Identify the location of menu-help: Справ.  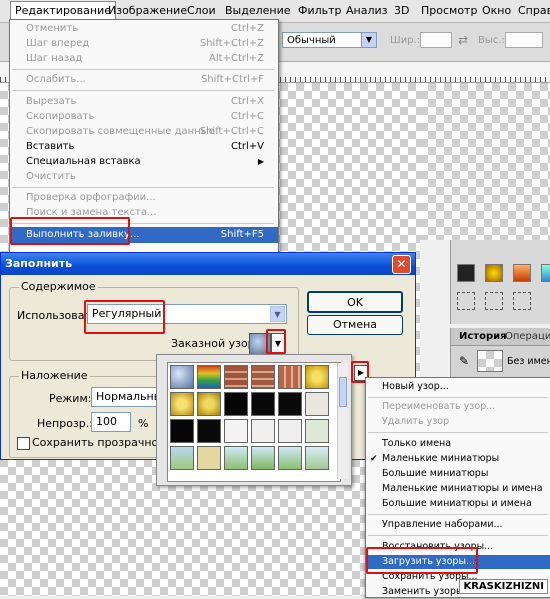
(534, 10).